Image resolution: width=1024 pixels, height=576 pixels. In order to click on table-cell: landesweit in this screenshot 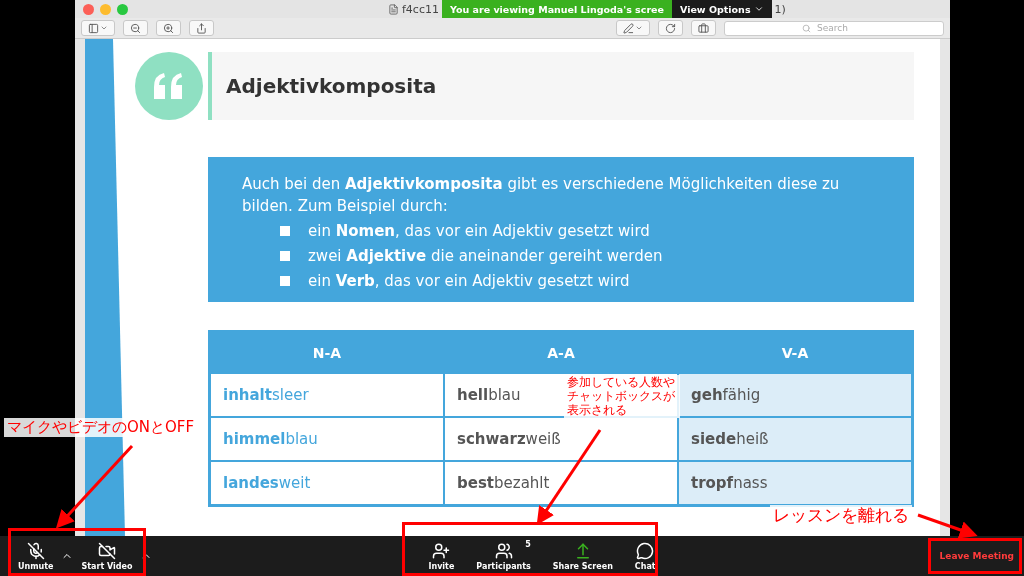, I will do `click(327, 483)`.